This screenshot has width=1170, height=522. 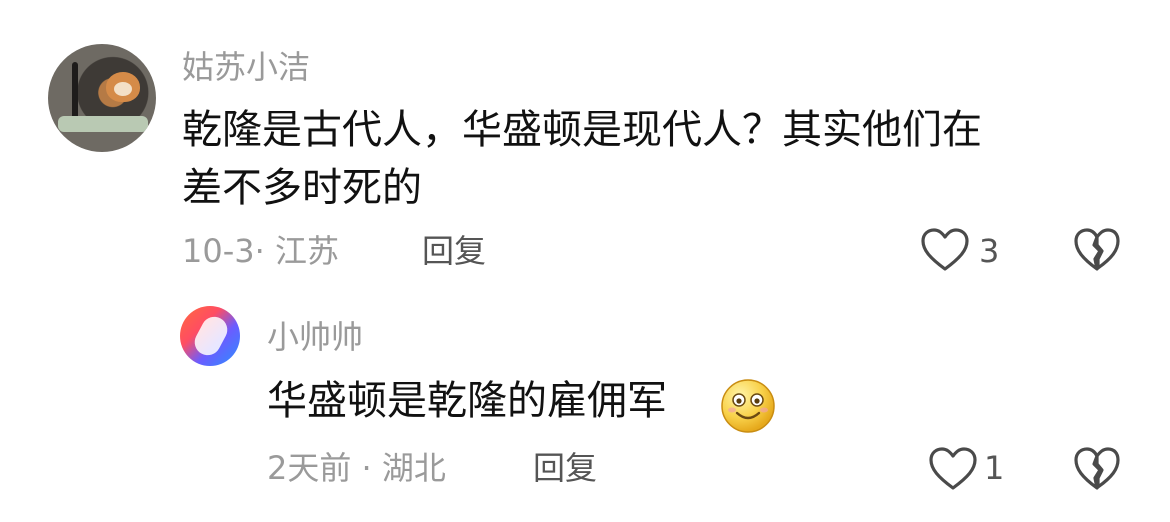 I want to click on reply-date-location: 2天前 · 湖北, so click(x=356, y=468).